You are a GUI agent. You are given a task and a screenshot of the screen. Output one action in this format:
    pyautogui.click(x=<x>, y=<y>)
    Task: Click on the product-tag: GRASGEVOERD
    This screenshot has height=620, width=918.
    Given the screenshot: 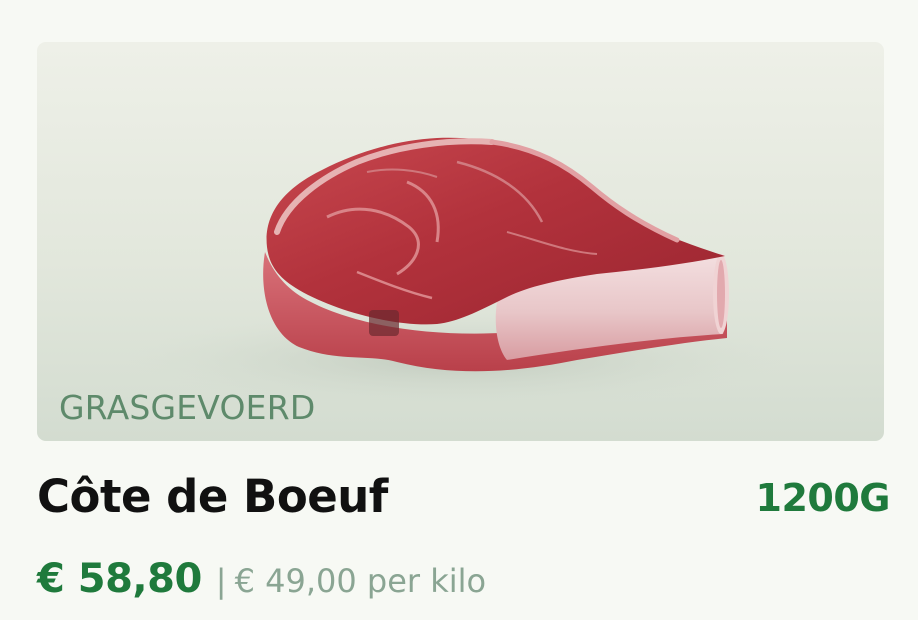 What is the action you would take?
    pyautogui.click(x=187, y=407)
    